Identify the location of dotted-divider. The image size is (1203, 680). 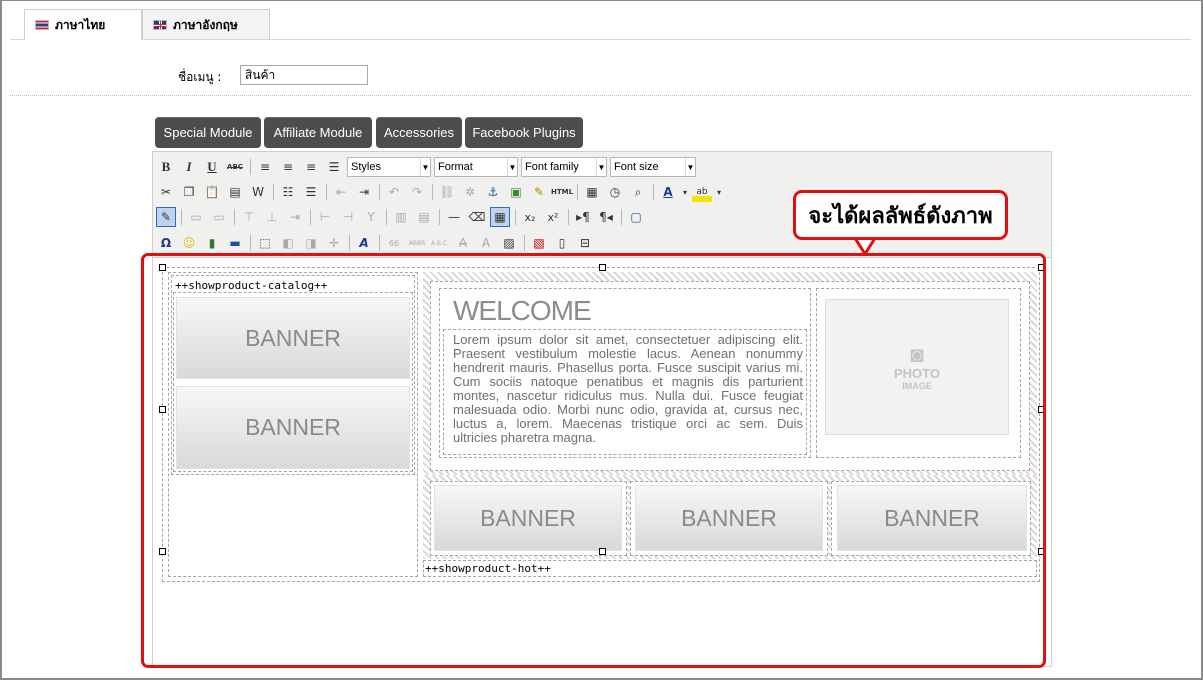
(600, 95).